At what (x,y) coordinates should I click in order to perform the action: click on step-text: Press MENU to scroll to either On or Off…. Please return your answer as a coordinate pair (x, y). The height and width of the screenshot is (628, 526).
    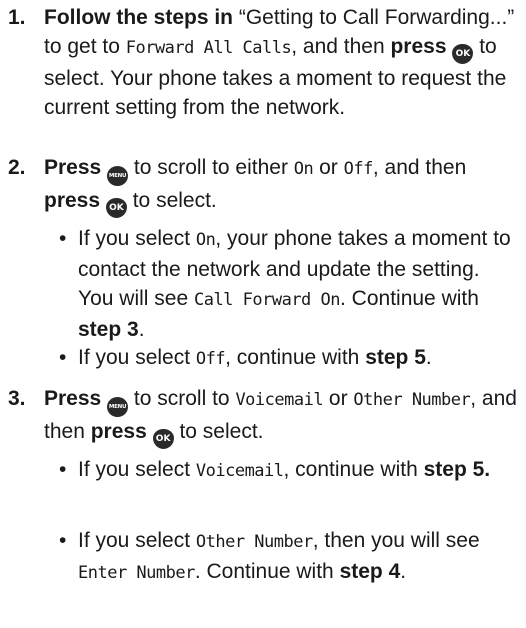
    Looking at the image, I should click on (282, 185).